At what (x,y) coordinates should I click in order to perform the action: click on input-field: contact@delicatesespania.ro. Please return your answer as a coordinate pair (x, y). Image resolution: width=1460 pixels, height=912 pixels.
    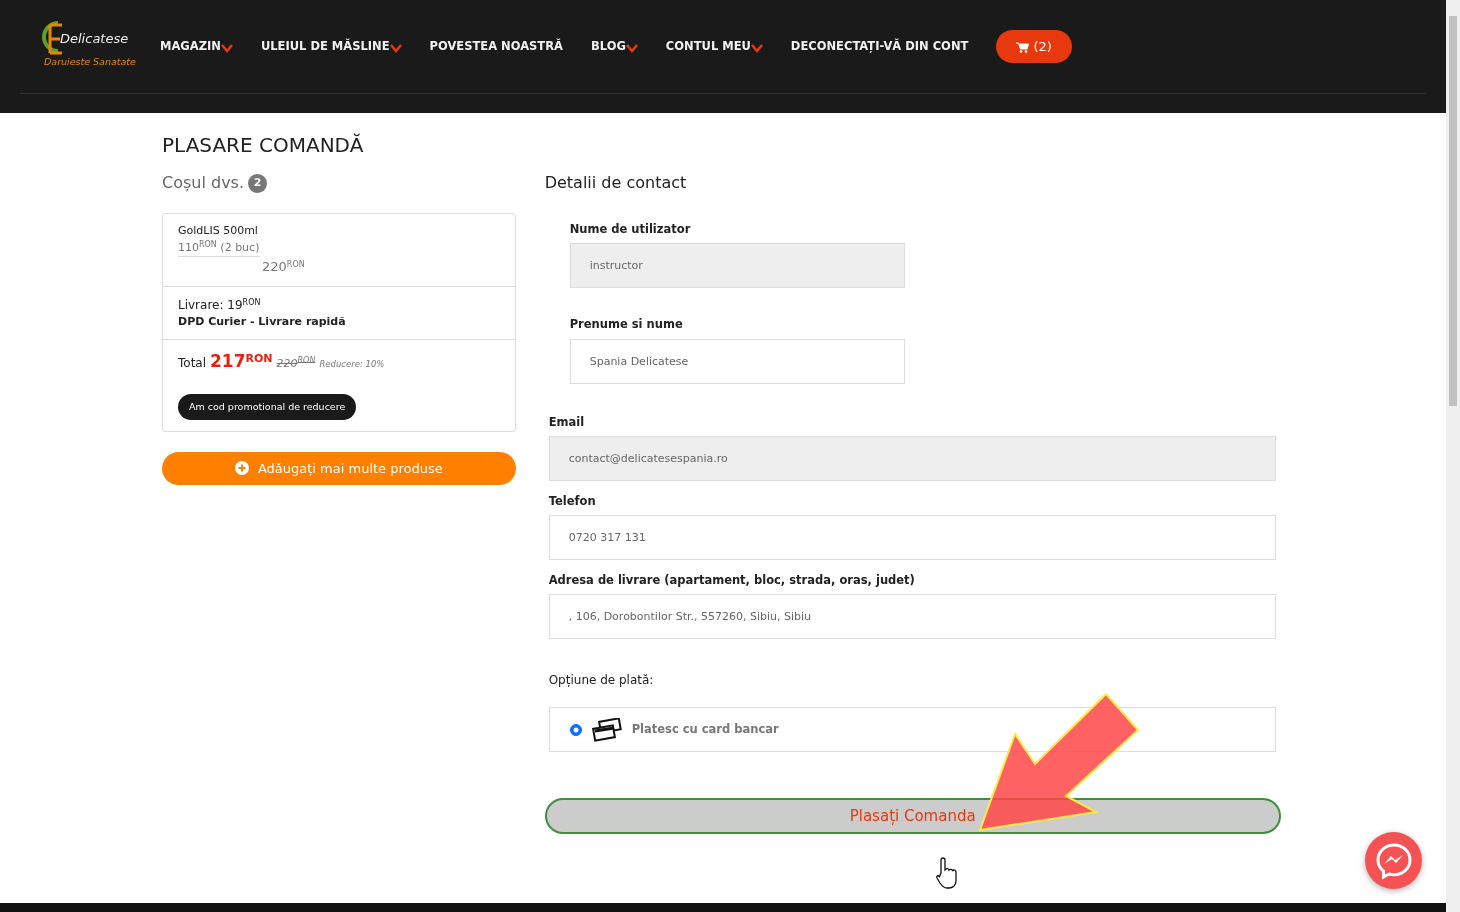
    Looking at the image, I should click on (912, 458).